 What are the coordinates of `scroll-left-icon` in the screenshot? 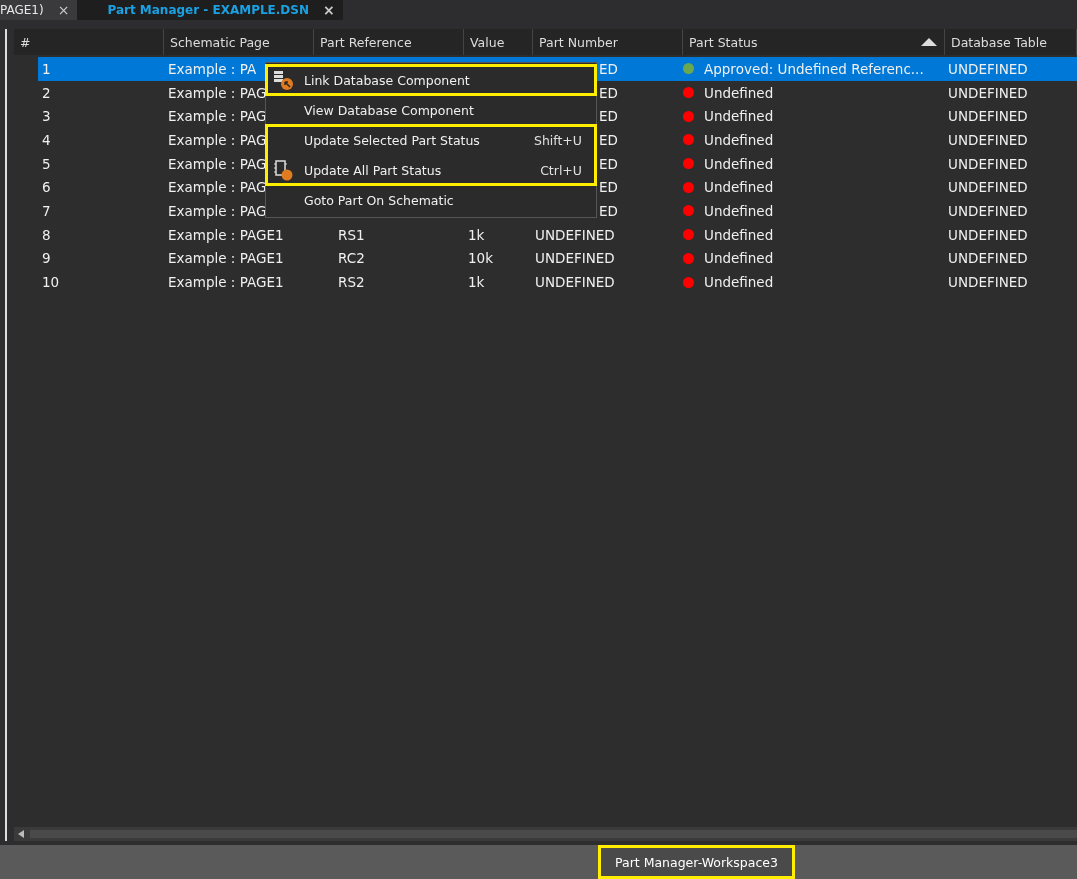 It's located at (21, 834).